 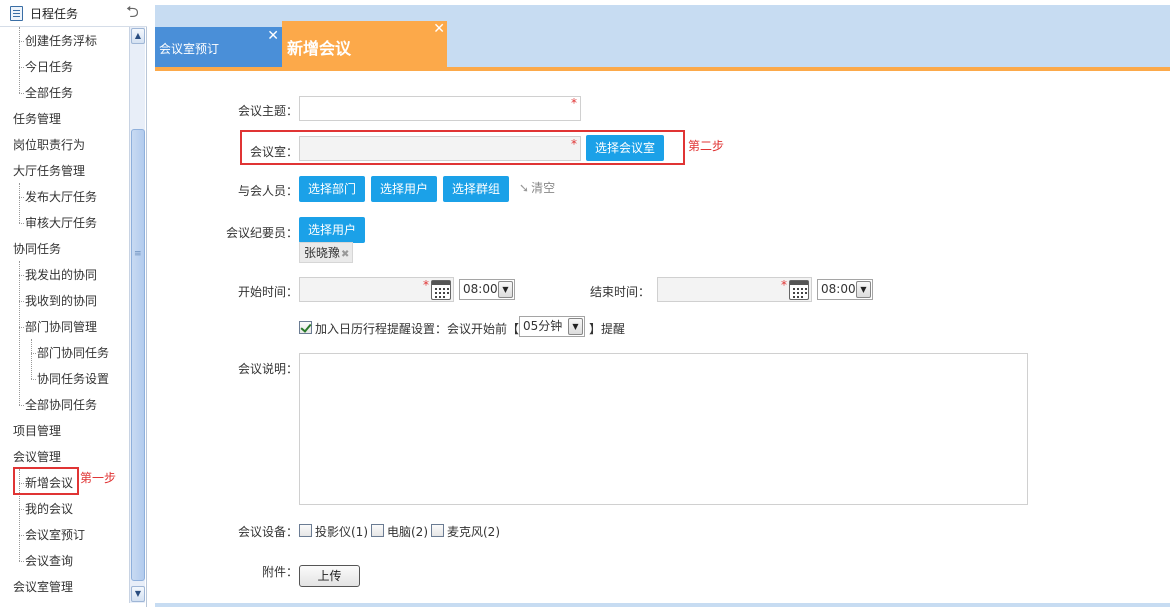 What do you see at coordinates (73, 353) in the screenshot?
I see `sidebar-item-dept-collab-tasks: 部门协同任务` at bounding box center [73, 353].